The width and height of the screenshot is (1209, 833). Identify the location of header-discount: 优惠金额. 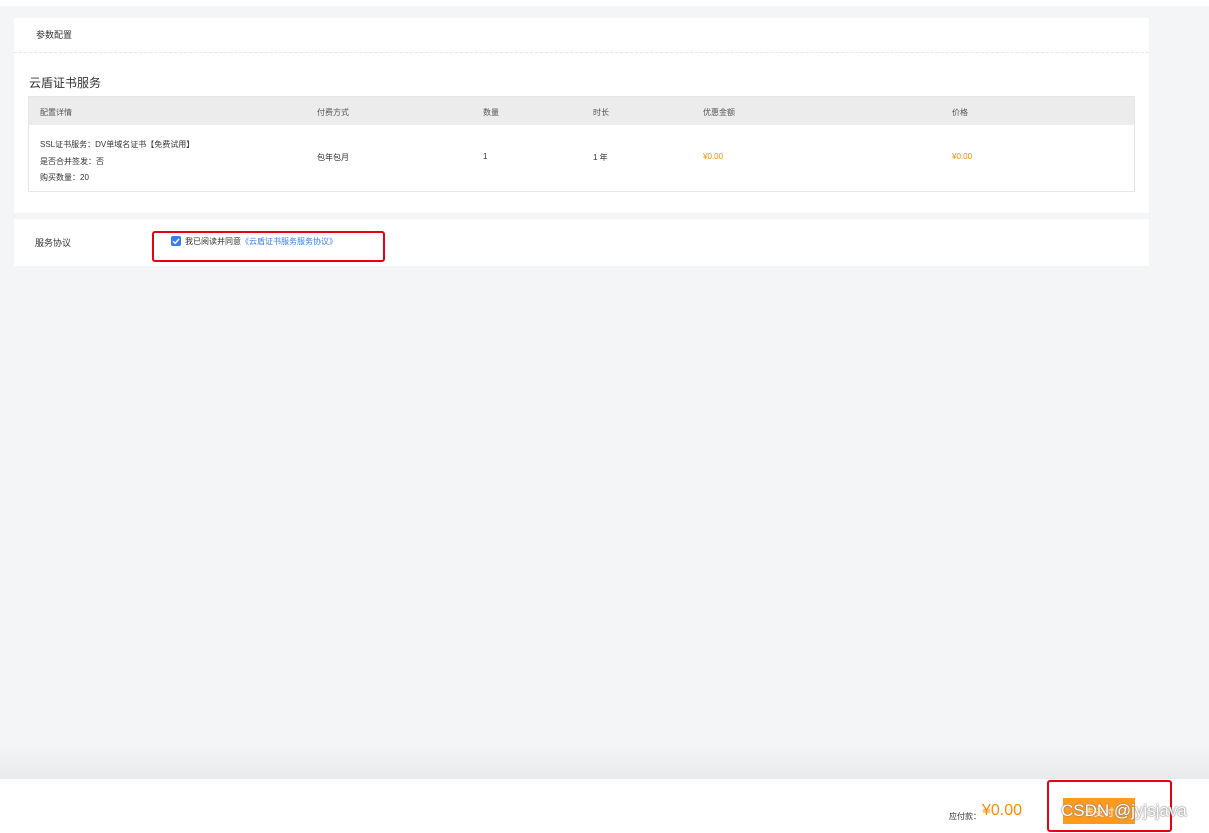
(719, 112).